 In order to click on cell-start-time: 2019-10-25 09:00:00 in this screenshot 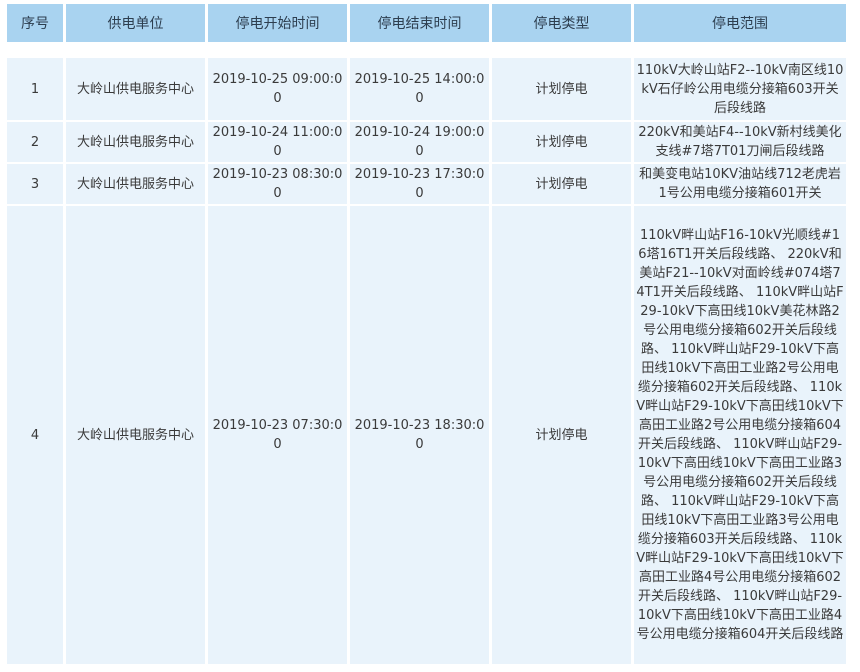, I will do `click(277, 90)`.